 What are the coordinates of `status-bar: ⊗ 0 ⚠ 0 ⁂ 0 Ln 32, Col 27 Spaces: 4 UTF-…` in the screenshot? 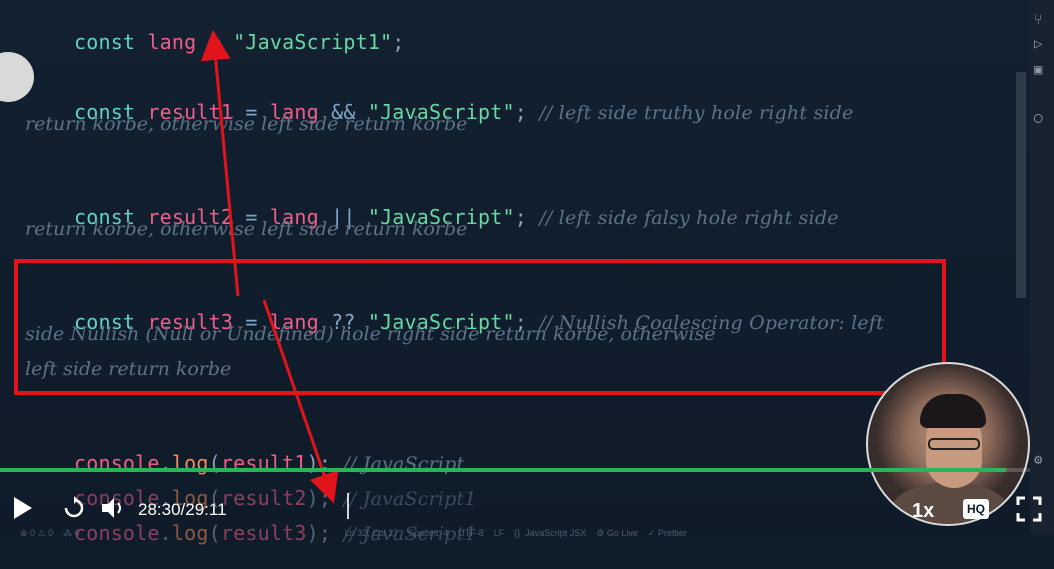 It's located at (353, 533).